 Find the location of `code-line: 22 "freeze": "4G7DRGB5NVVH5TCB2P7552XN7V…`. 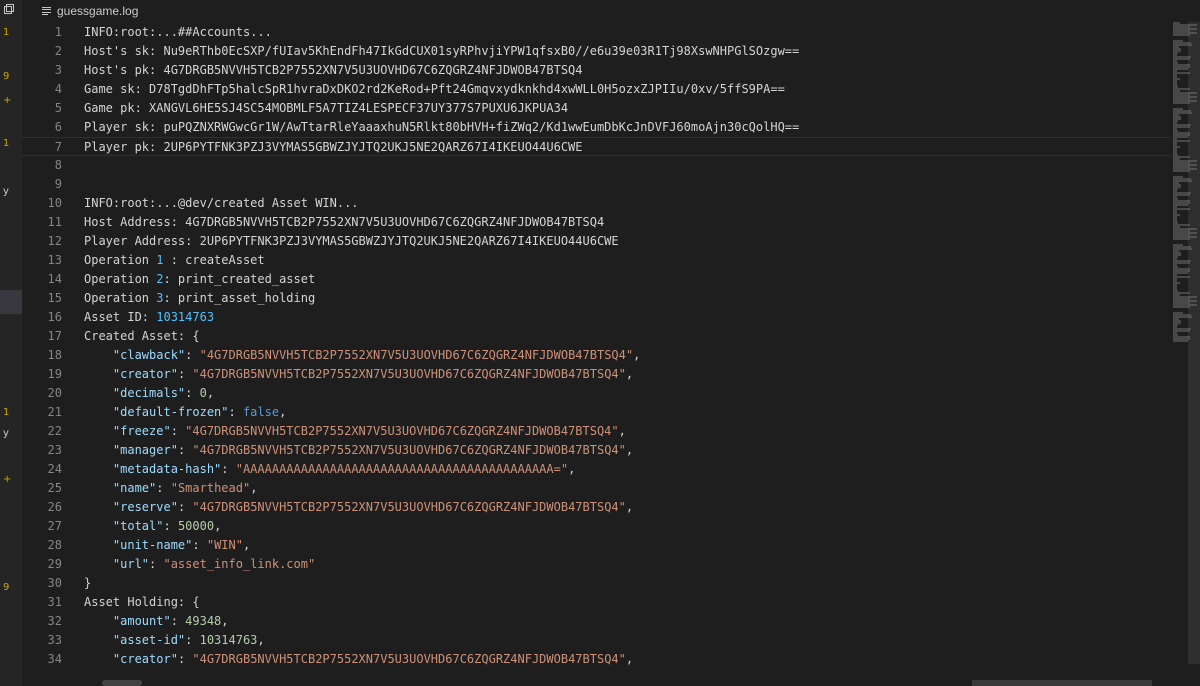

code-line: 22 "freeze": "4G7DRGB5NVVH5TCB2P7552XN7V… is located at coordinates (596, 431).